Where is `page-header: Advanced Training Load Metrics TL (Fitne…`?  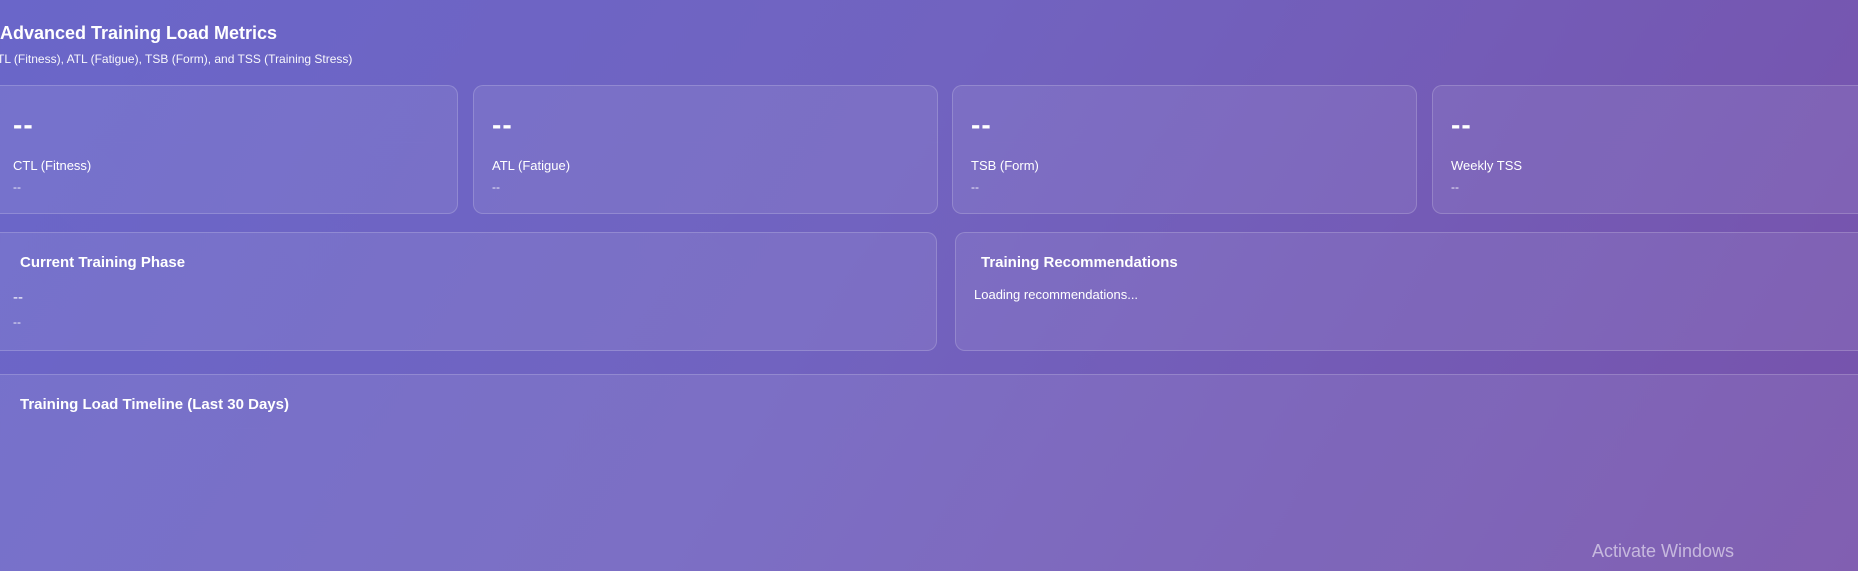 page-header: Advanced Training Load Metrics TL (Fitne… is located at coordinates (176, 43).